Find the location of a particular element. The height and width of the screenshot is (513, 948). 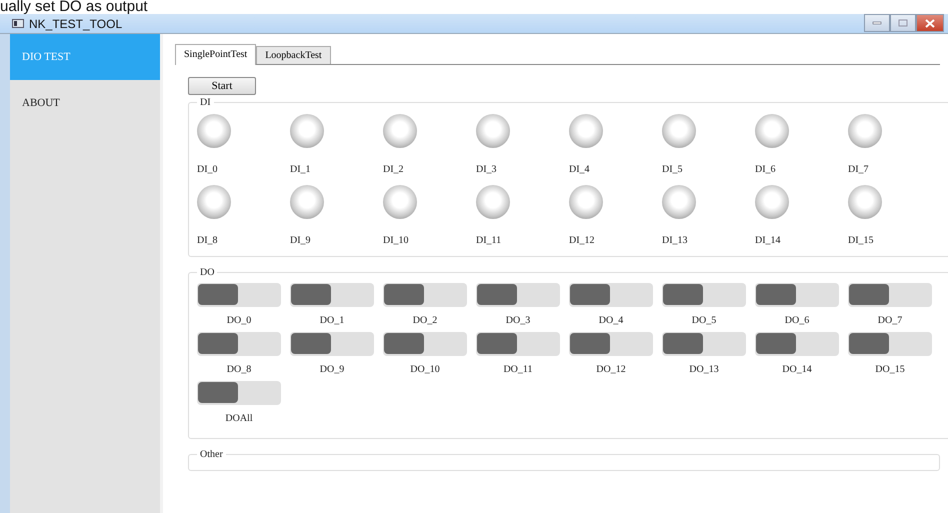

start-button: Start is located at coordinates (222, 86).